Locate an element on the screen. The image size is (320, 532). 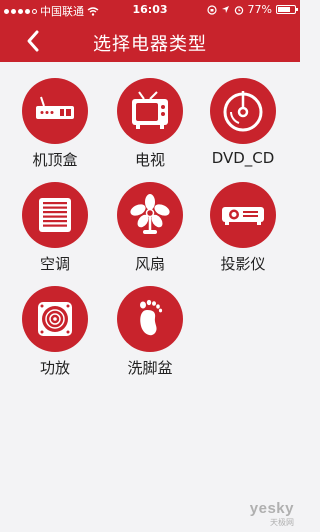
nav-bar: 选择电器类型 is located at coordinates (150, 41).